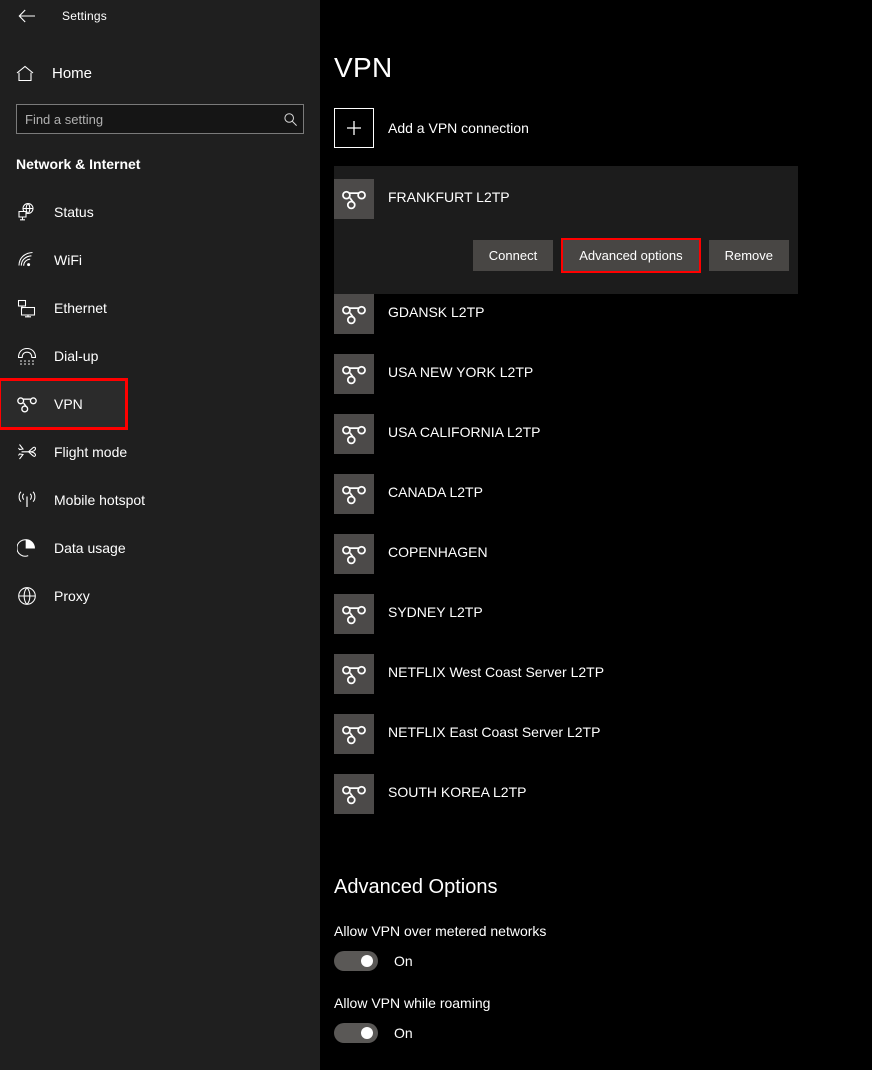  What do you see at coordinates (603, 744) in the screenshot?
I see `vpn-list-item: NETFLIX East Coast Server L2TP` at bounding box center [603, 744].